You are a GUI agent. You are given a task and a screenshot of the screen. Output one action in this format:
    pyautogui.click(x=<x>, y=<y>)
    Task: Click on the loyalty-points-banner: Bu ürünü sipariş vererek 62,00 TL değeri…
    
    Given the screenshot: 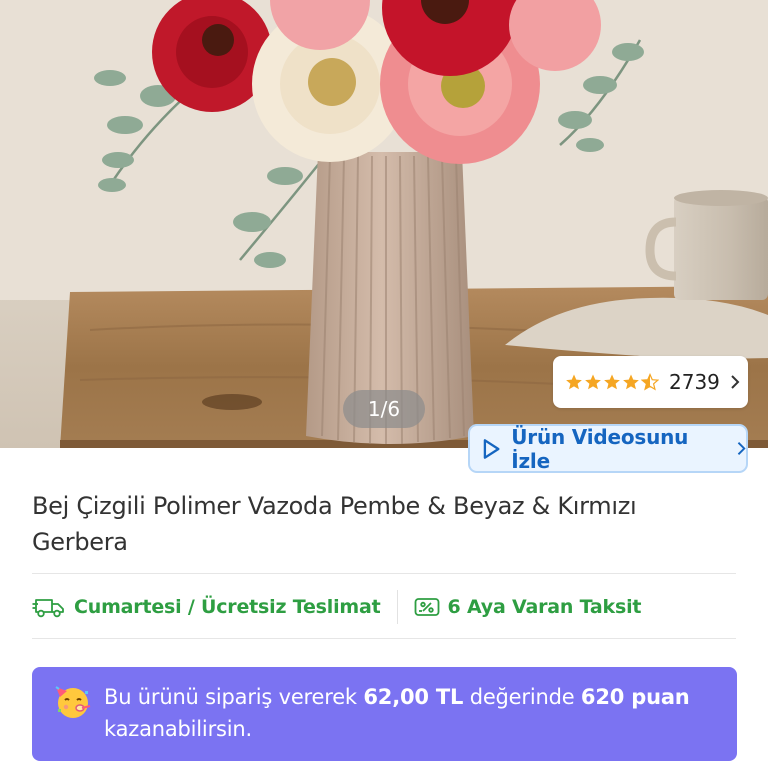 What is the action you would take?
    pyautogui.click(x=384, y=714)
    